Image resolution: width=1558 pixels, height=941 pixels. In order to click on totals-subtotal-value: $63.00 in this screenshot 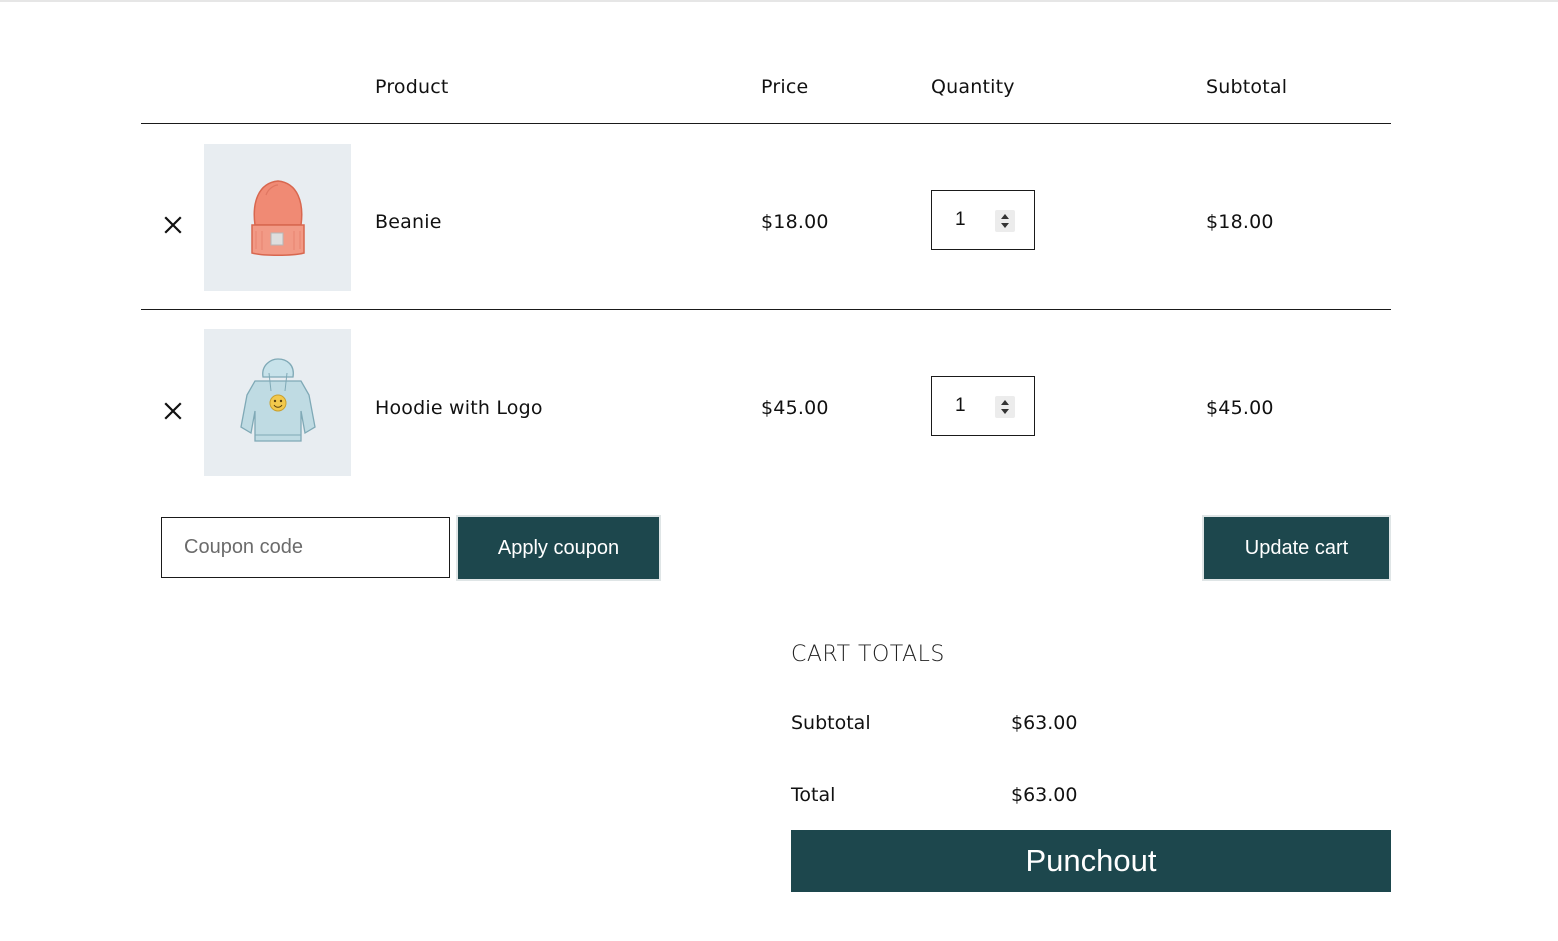, I will do `click(1044, 723)`.